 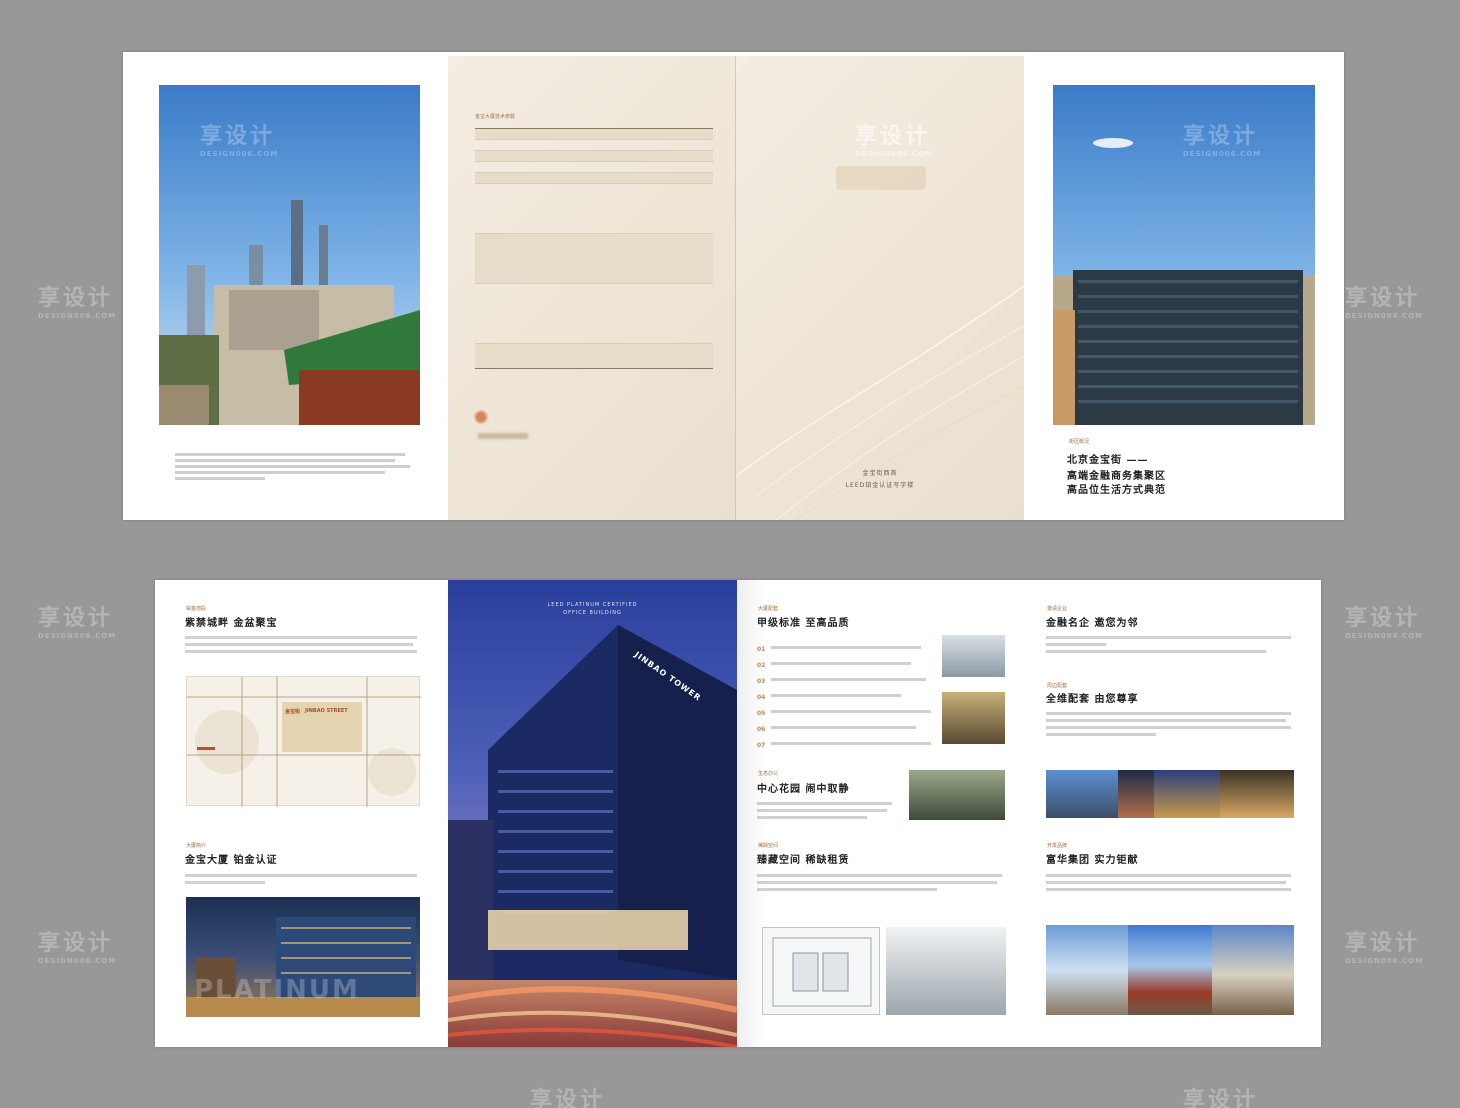 I want to click on corridor-photo, so click(x=946, y=971).